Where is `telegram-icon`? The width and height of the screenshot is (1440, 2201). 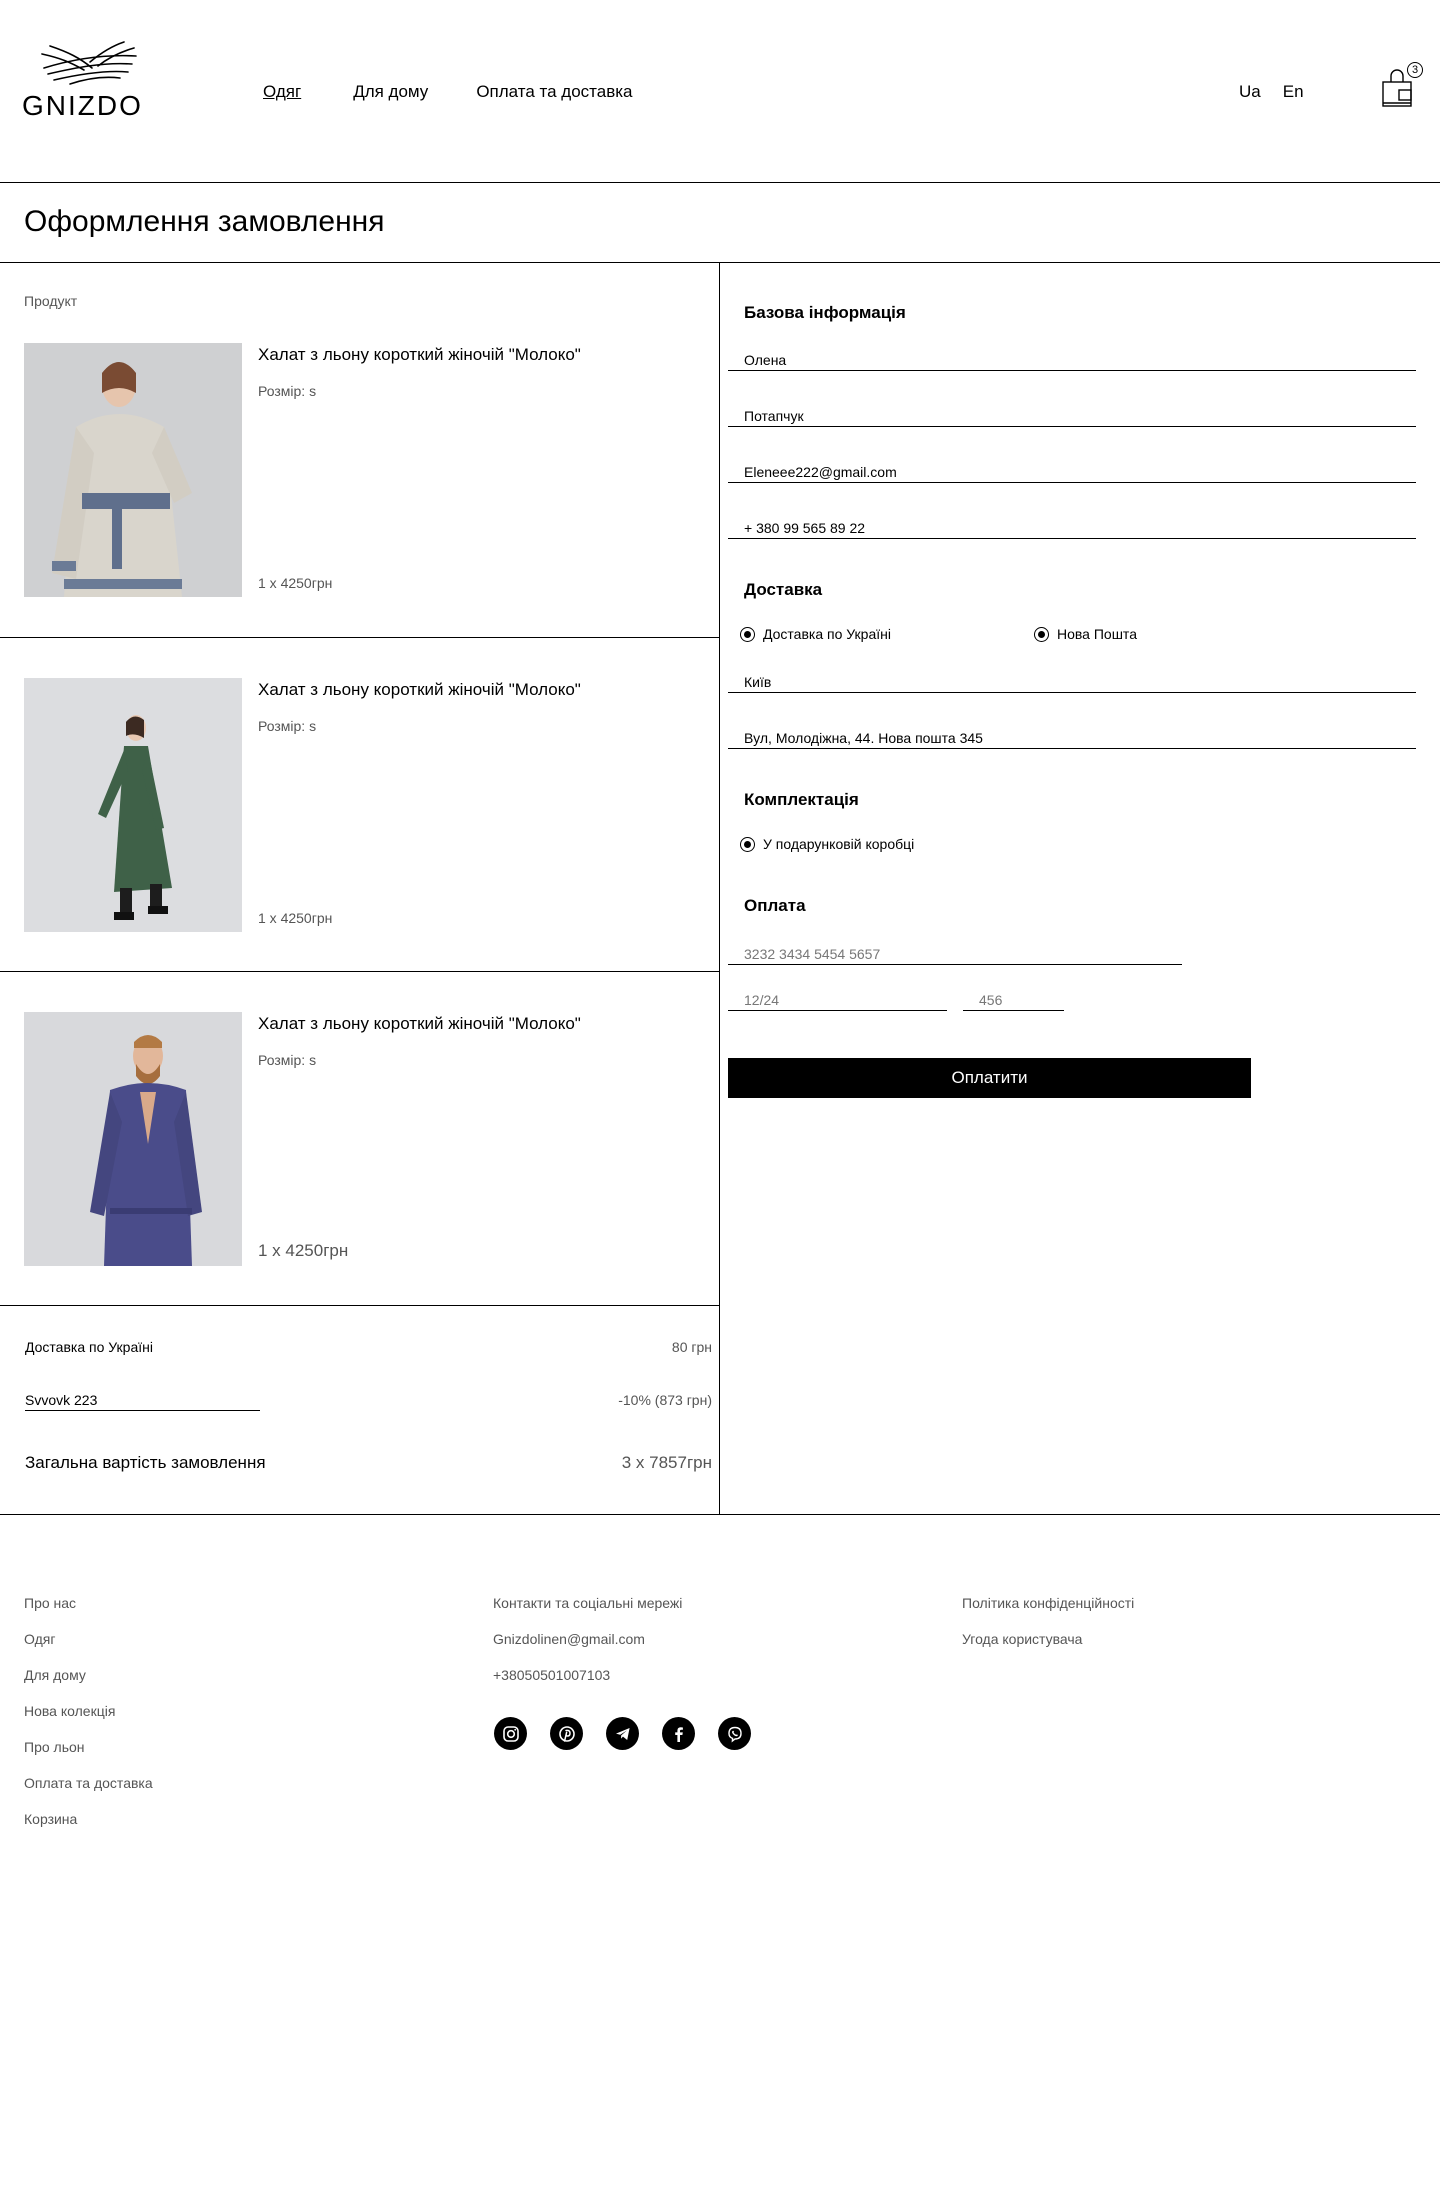 telegram-icon is located at coordinates (622, 1733).